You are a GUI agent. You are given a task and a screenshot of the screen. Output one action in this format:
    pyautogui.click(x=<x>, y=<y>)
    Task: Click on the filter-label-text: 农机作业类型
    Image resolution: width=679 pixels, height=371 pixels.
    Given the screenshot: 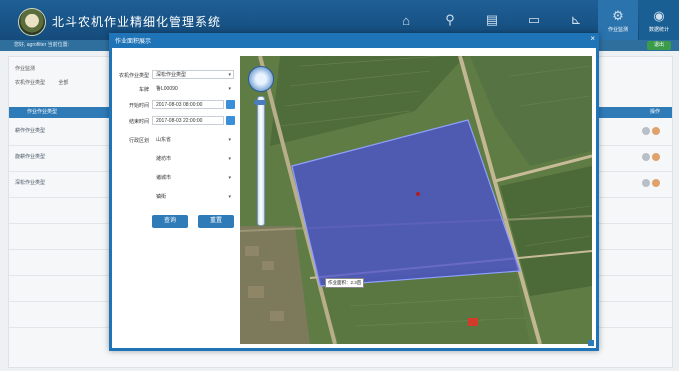 What is the action you would take?
    pyautogui.click(x=30, y=83)
    